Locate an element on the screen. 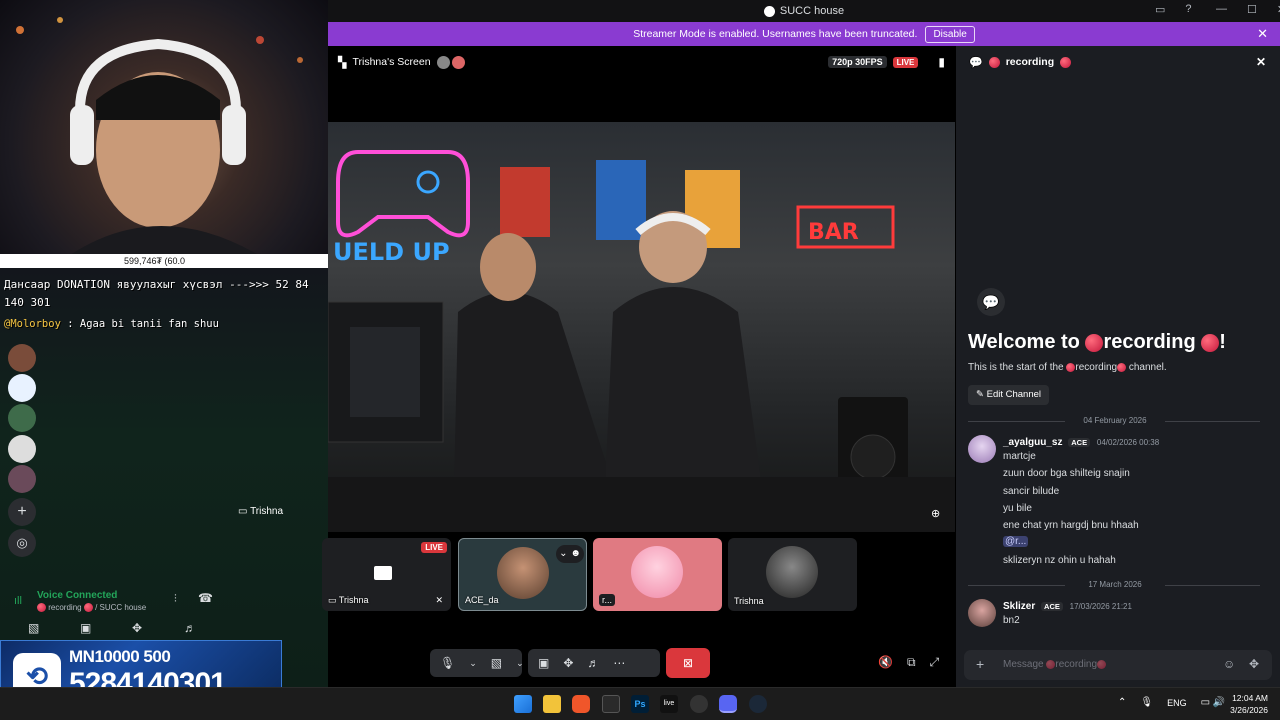 Image resolution: width=1280 pixels, height=720 pixels. chat-bubble-icon: 💬 is located at coordinates (991, 302).